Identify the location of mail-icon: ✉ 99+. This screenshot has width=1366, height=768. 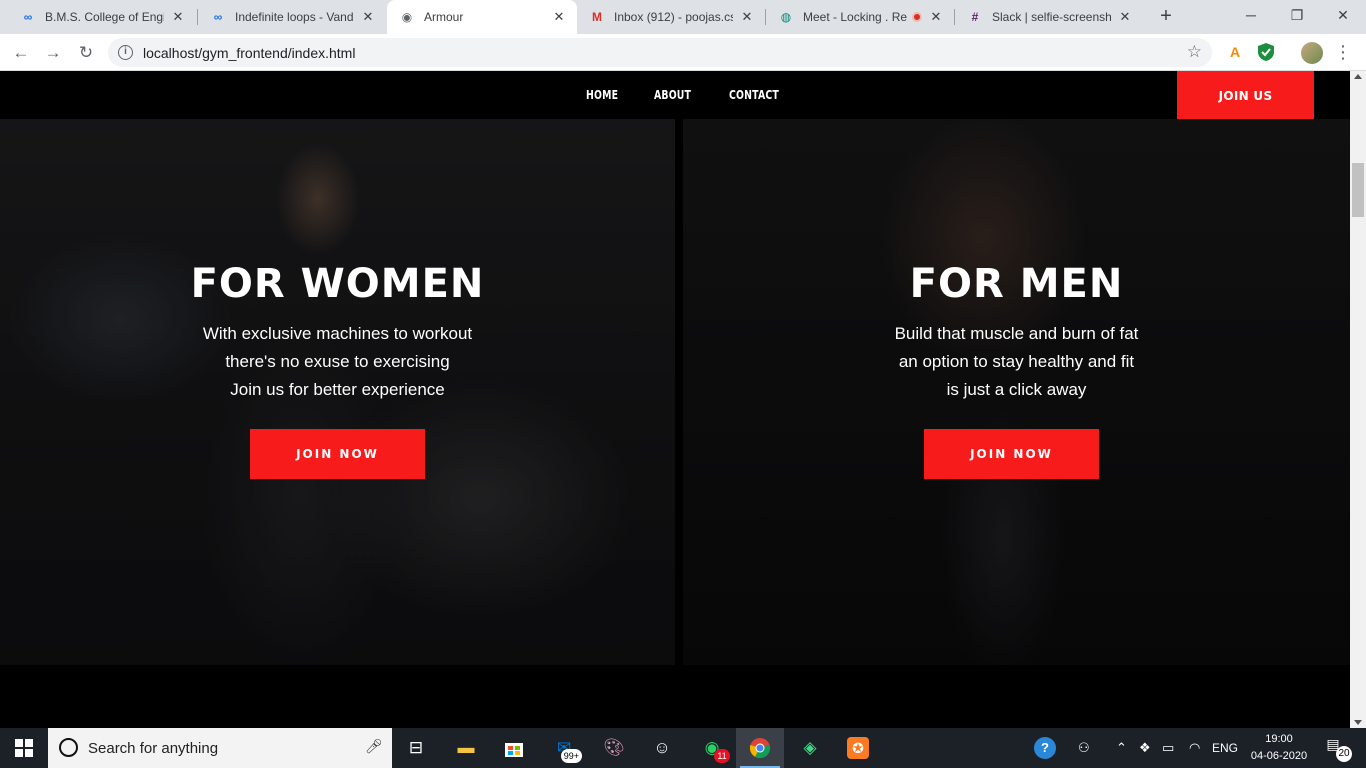
(564, 748).